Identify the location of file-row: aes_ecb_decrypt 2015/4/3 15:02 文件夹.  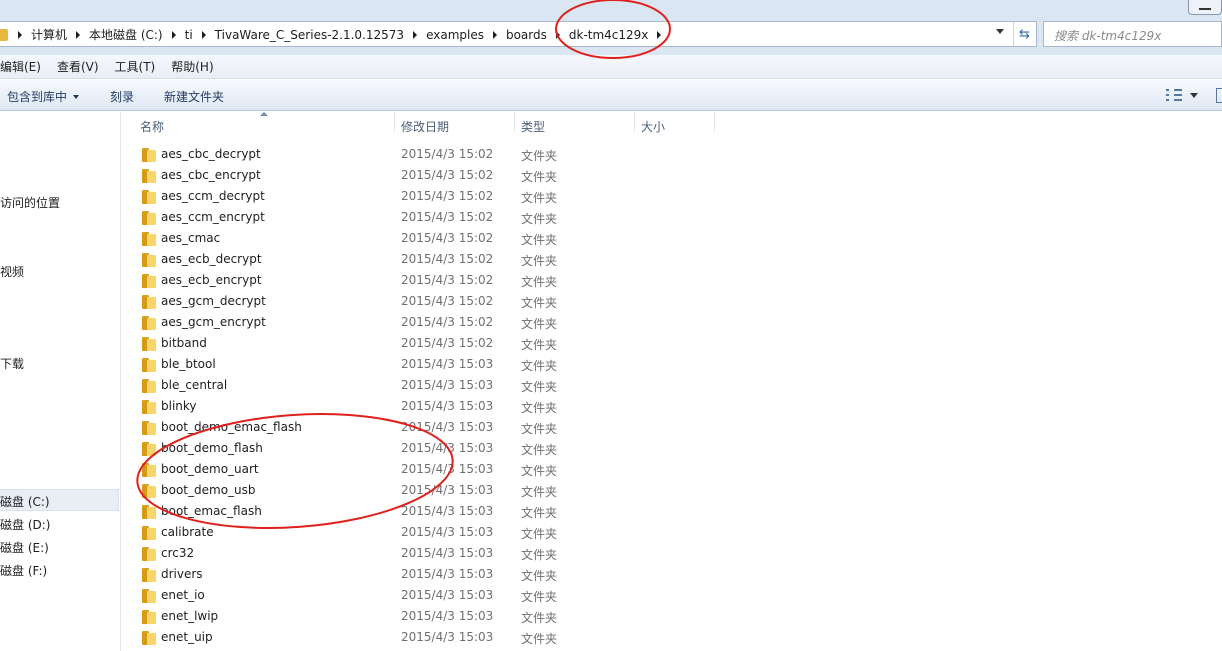
(675, 260).